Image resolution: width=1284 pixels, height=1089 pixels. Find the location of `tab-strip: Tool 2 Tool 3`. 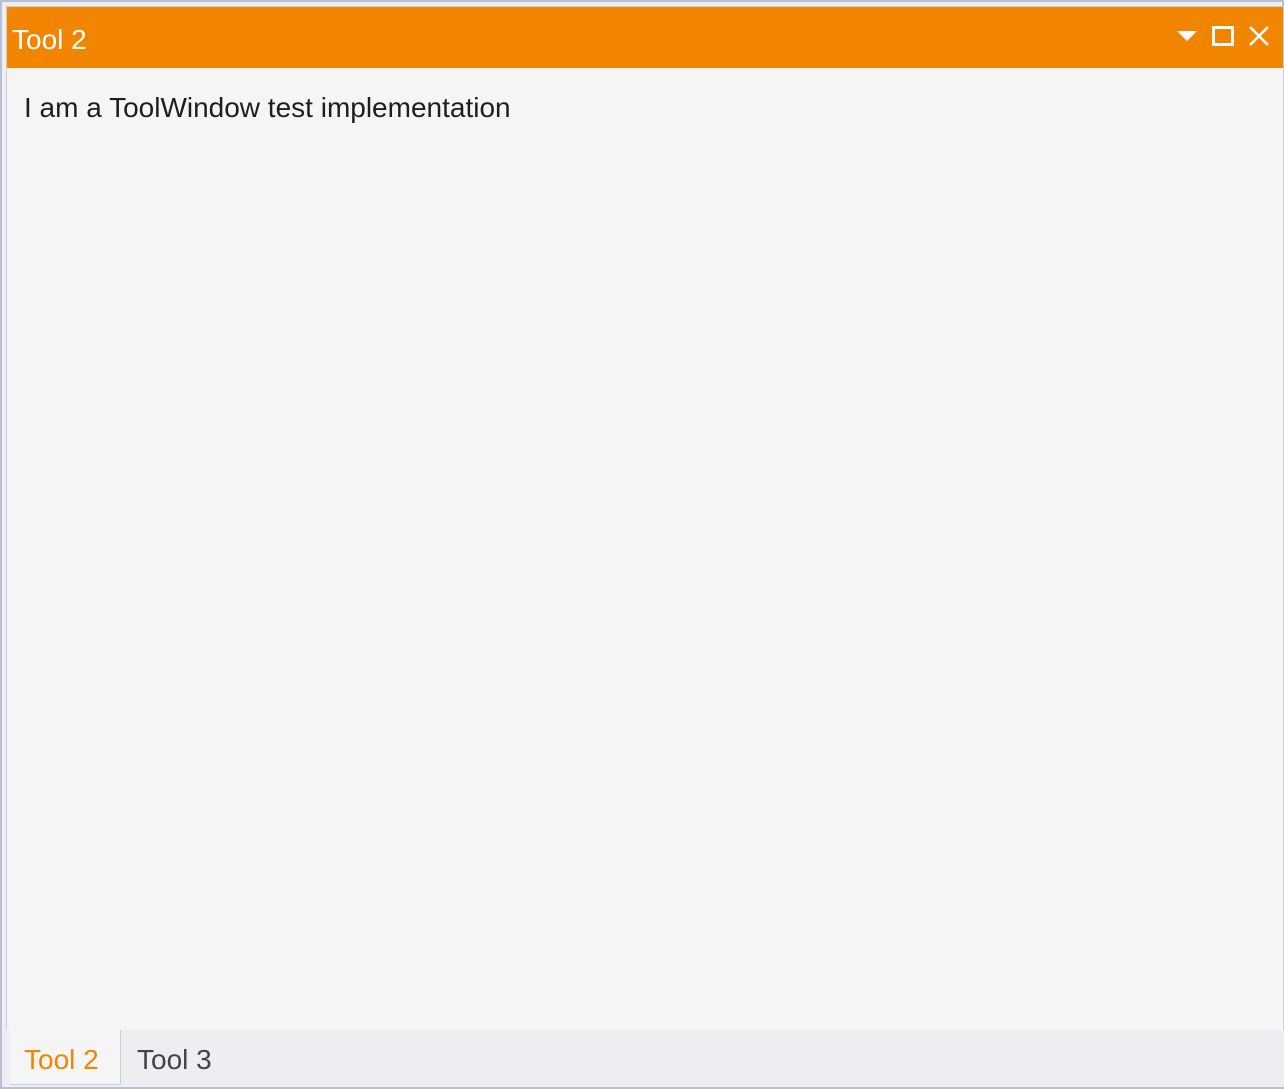

tab-strip: Tool 2 Tool 3 is located at coordinates (645, 1058).